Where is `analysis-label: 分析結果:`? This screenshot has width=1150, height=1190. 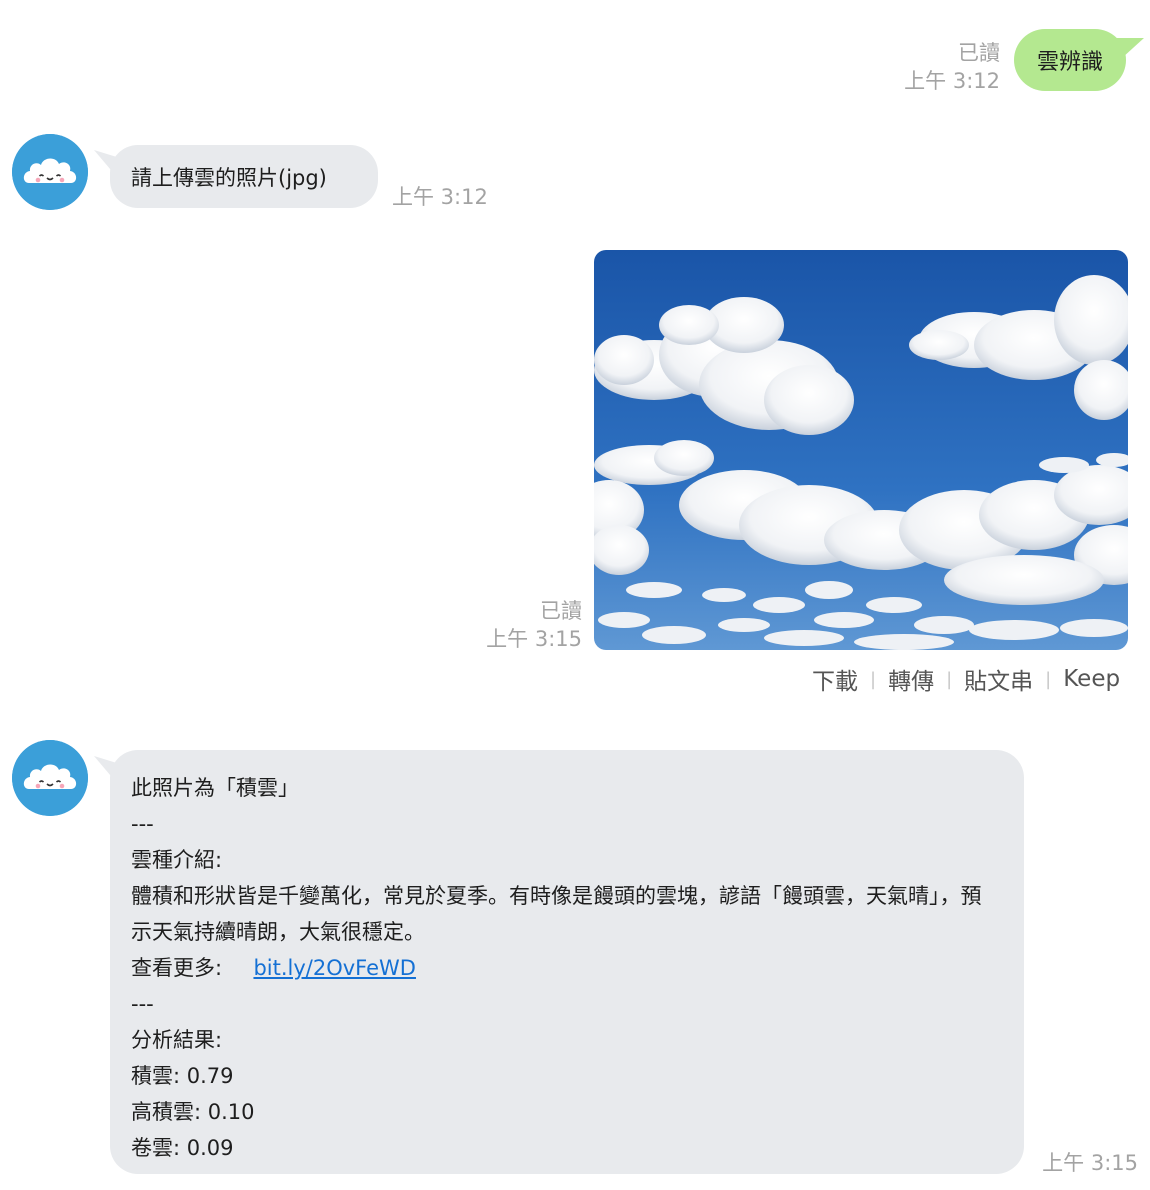
analysis-label: 分析結果: is located at coordinates (177, 1040).